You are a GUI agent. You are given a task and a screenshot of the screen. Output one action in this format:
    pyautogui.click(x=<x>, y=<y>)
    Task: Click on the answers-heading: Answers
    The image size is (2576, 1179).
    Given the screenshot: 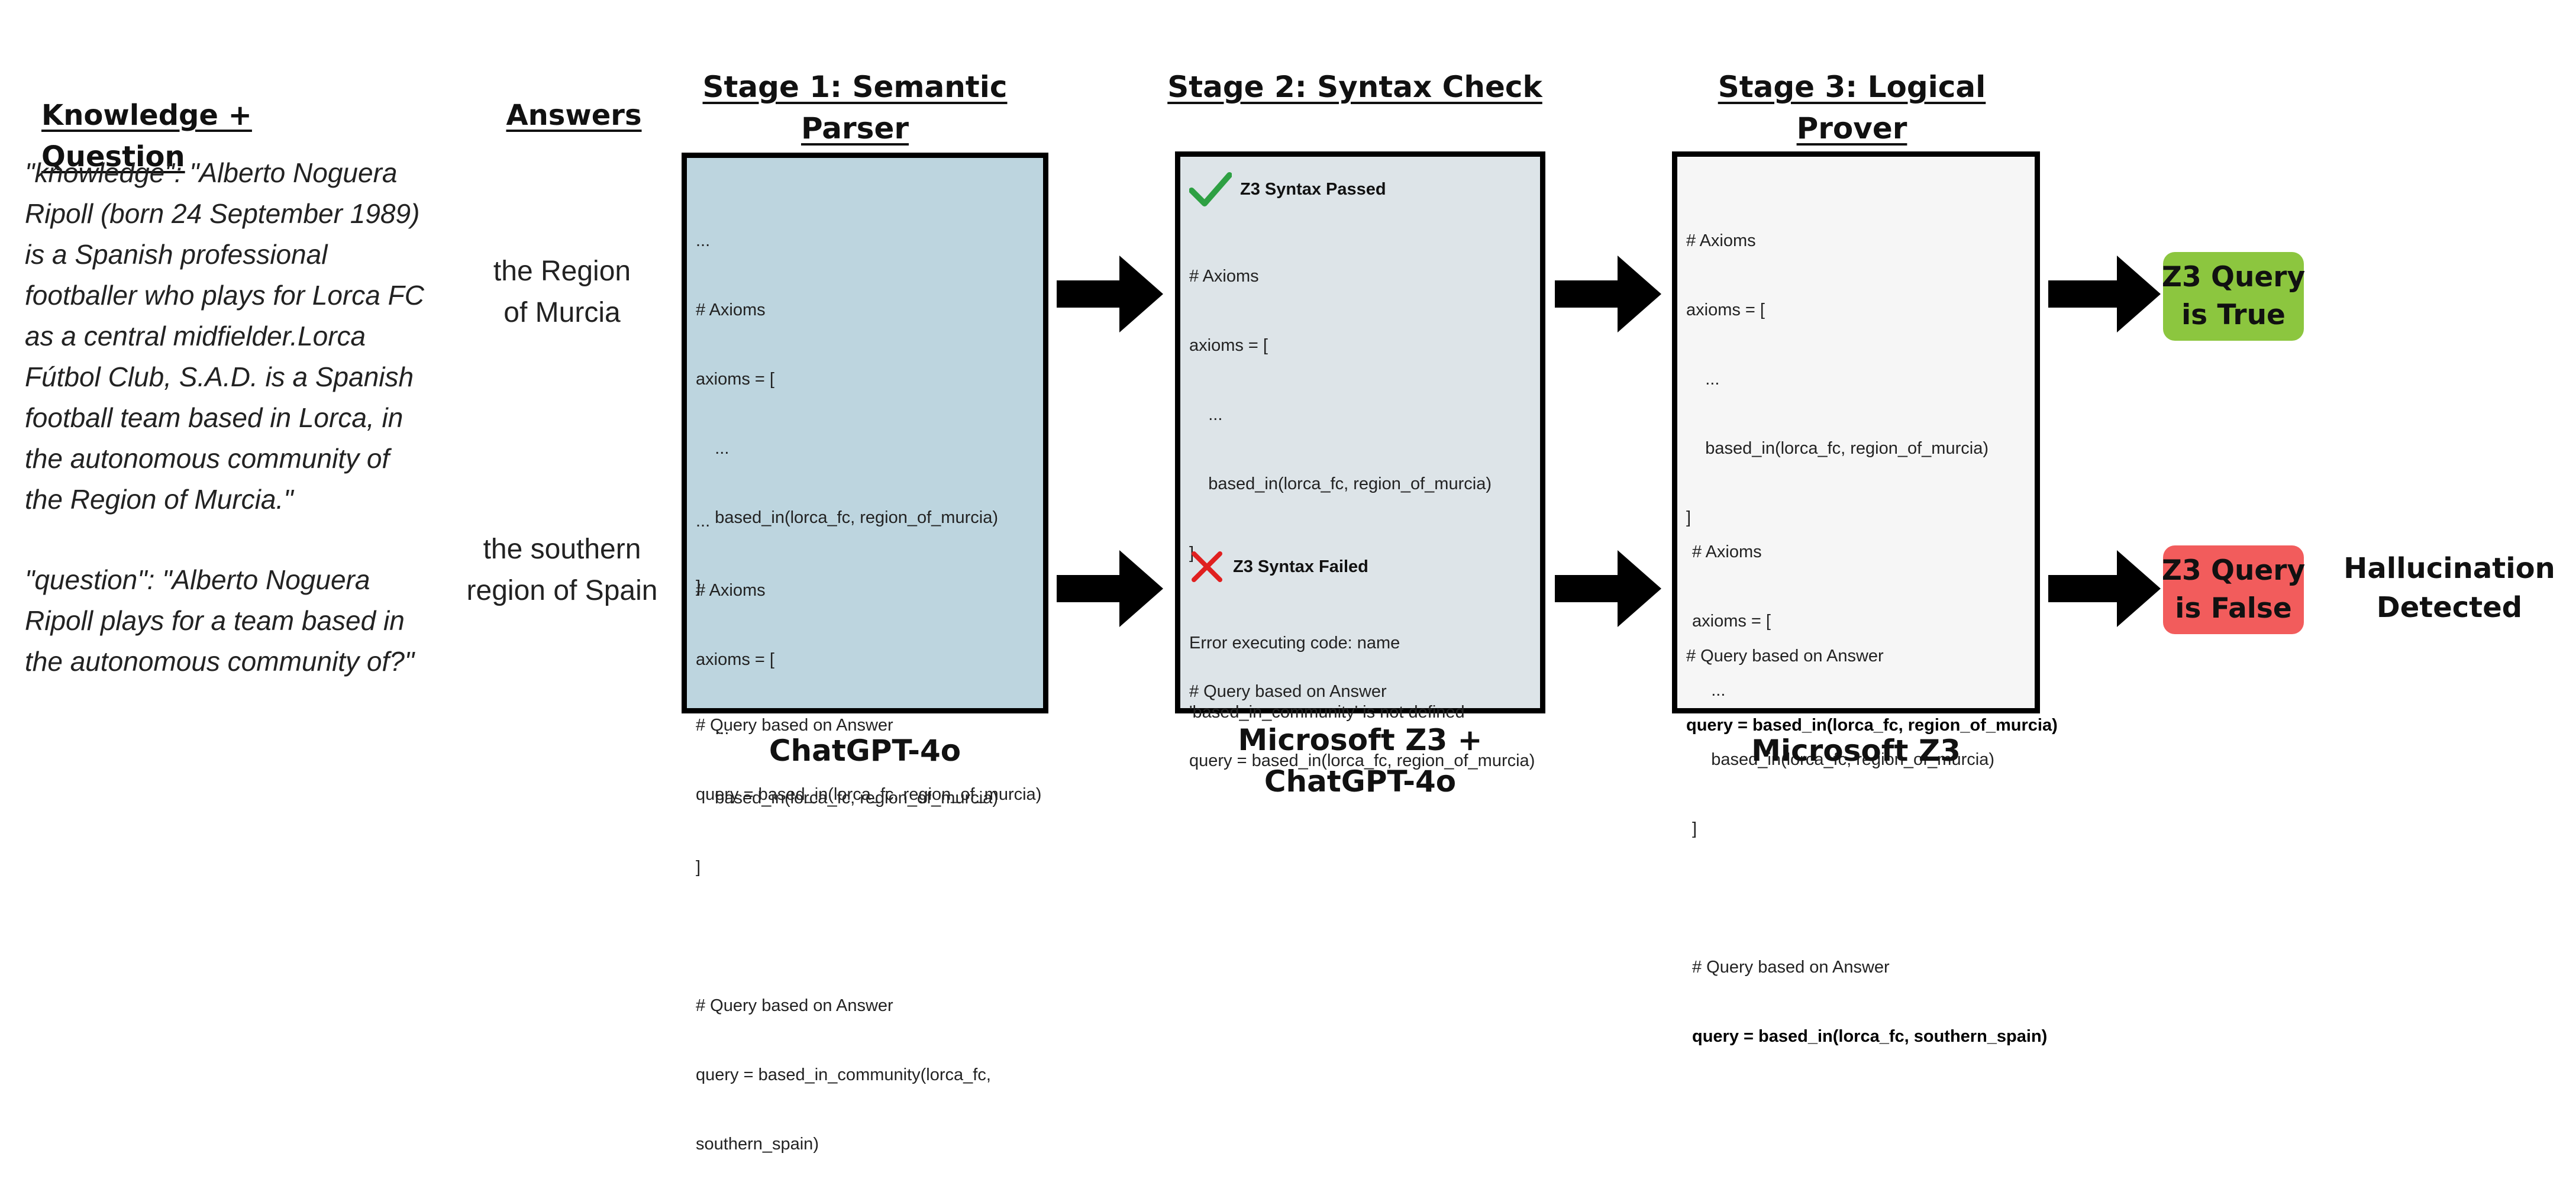 What is the action you would take?
    pyautogui.click(x=574, y=116)
    